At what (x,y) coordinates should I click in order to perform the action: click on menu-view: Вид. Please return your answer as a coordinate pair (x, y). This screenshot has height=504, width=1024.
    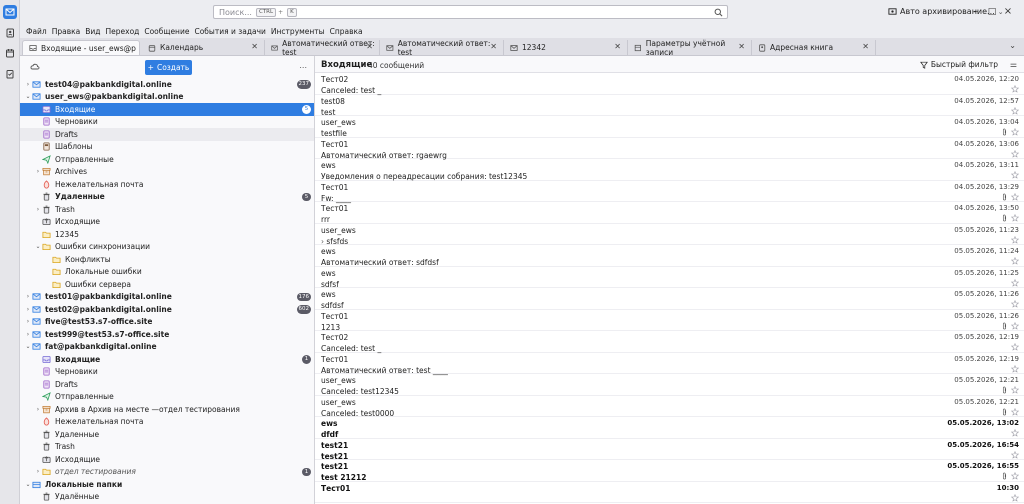
    Looking at the image, I should click on (92, 31).